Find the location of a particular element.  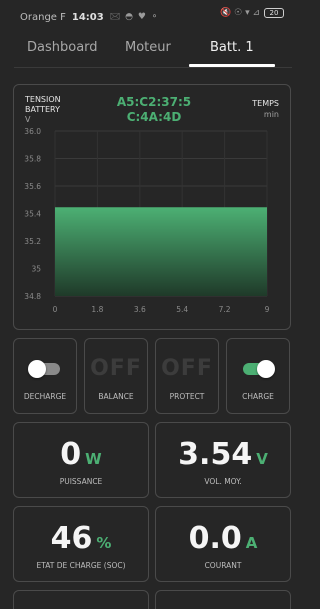

decharge-switch is located at coordinates (44, 369).